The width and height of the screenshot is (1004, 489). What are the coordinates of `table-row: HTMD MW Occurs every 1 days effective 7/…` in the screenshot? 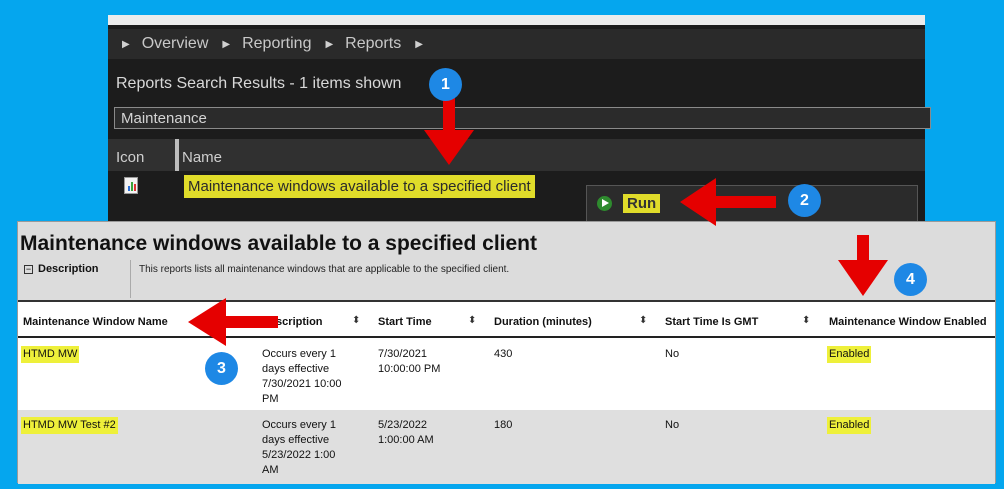 It's located at (506, 374).